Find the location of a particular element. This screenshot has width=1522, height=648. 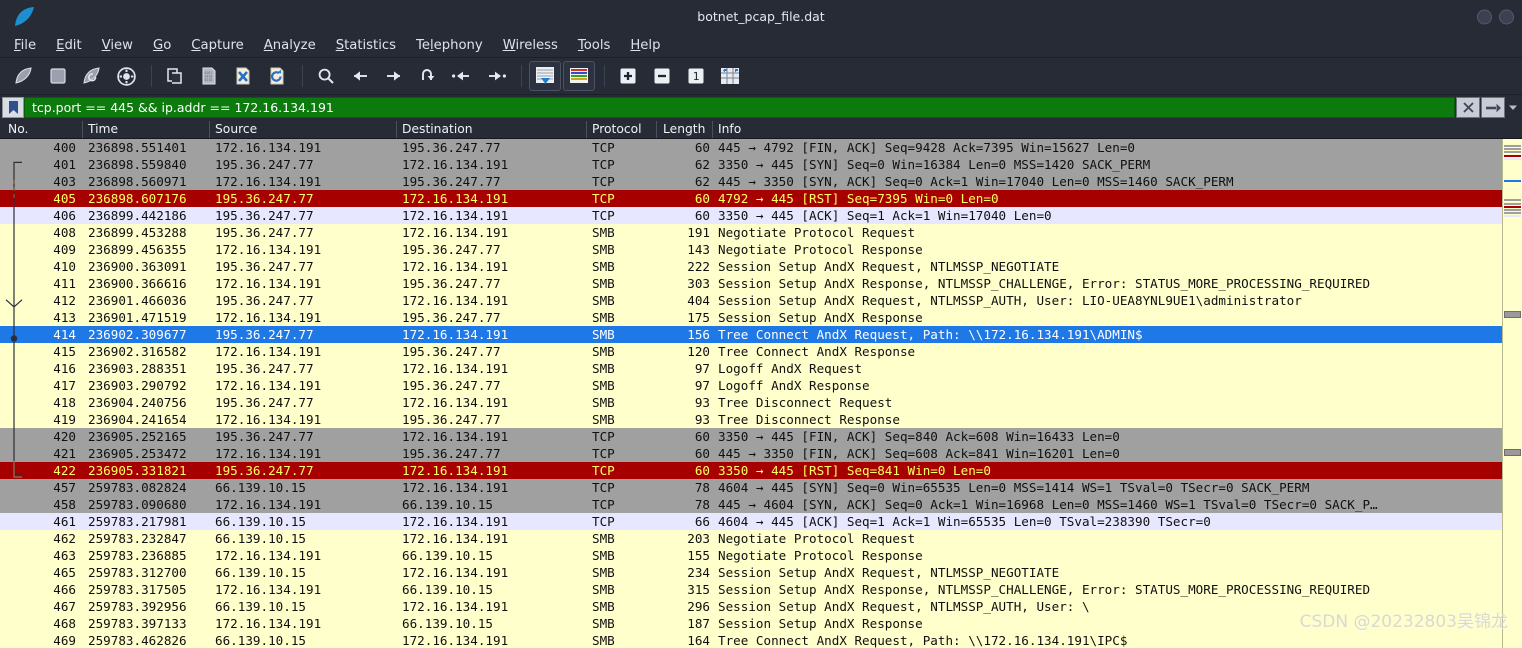

go-back-icon is located at coordinates (360, 76).